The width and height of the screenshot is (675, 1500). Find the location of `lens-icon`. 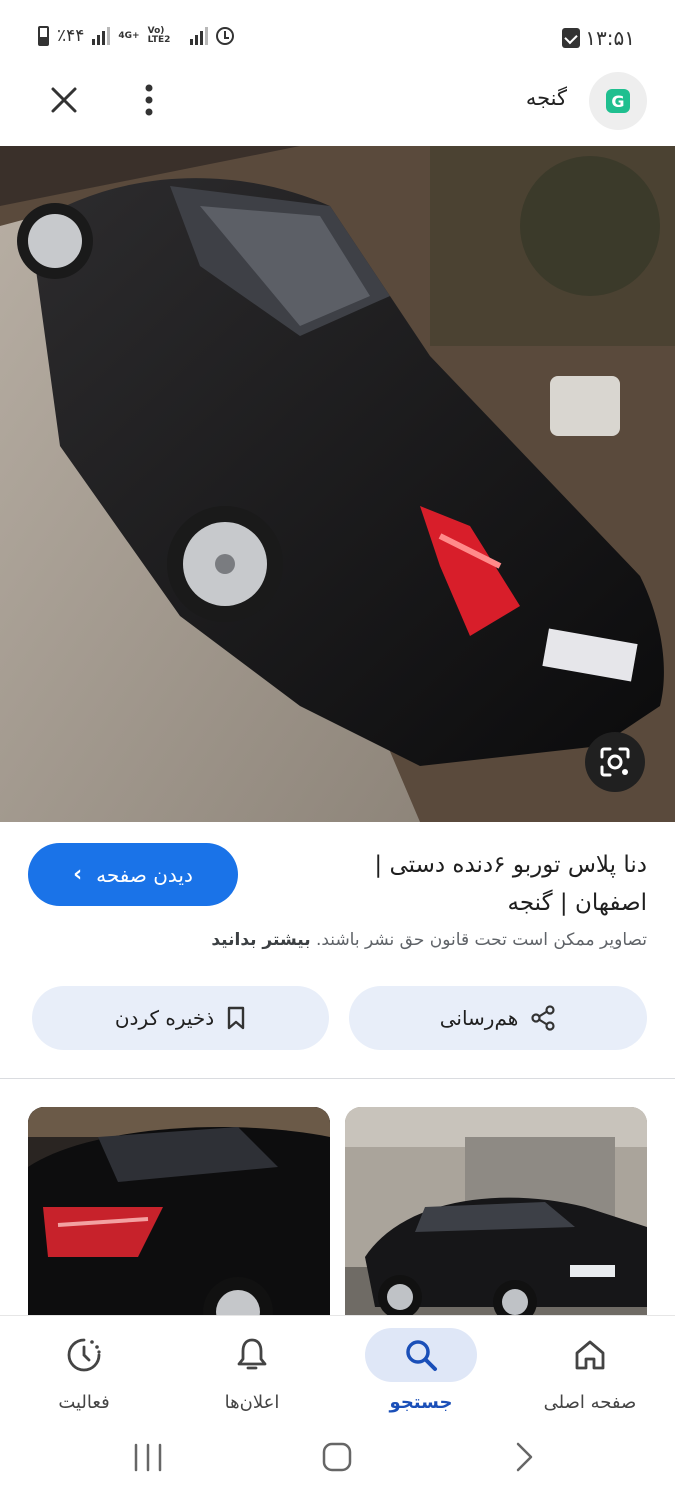

lens-icon is located at coordinates (615, 762).